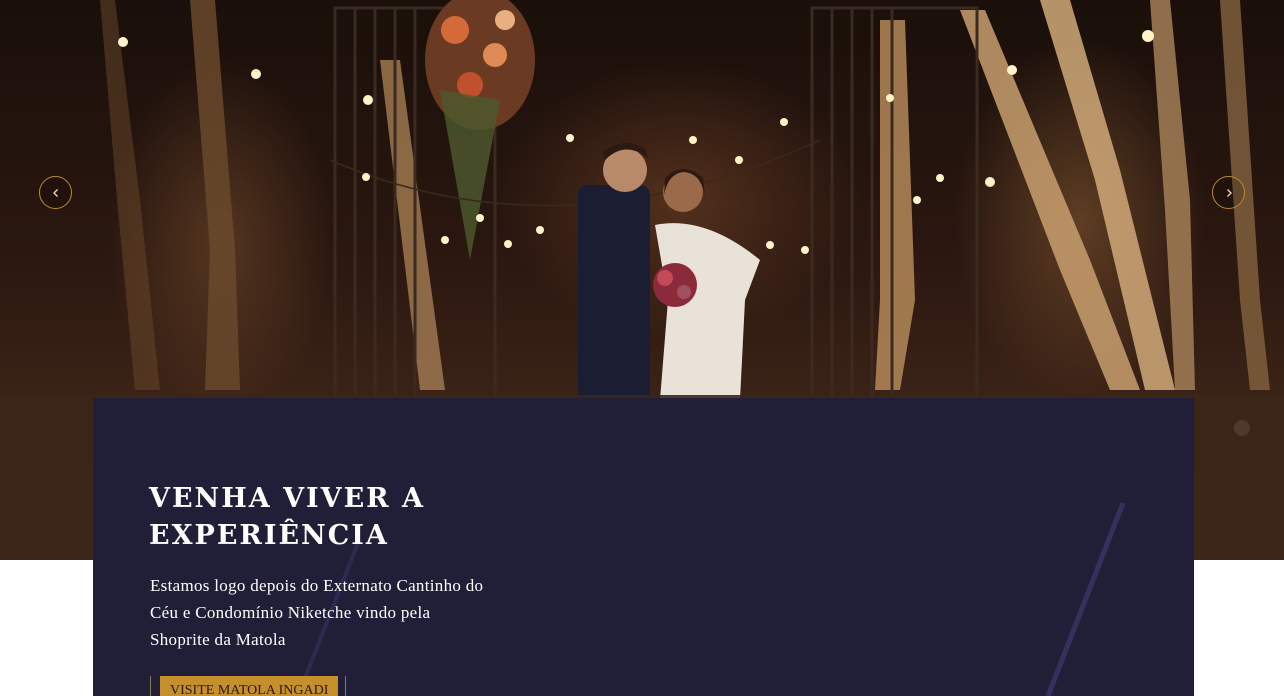 Image resolution: width=1284 pixels, height=696 pixels. I want to click on panel-title: Venha viver a experiência, so click(287, 517).